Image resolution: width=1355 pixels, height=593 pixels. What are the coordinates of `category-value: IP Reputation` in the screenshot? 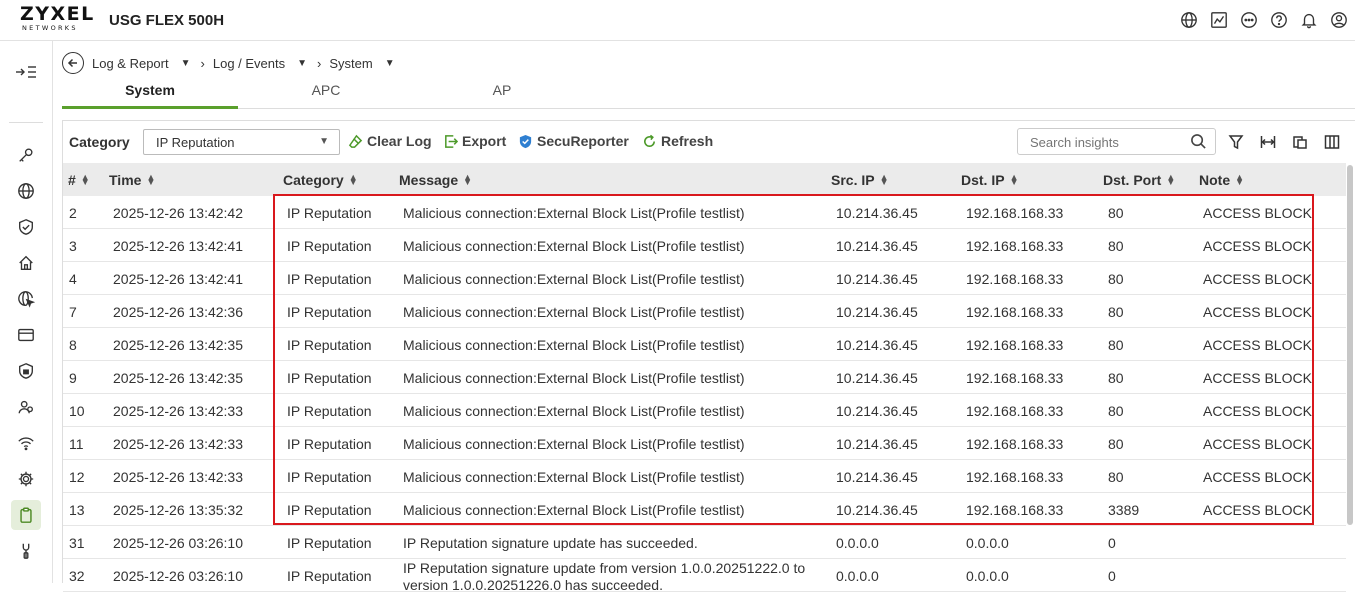 It's located at (195, 142).